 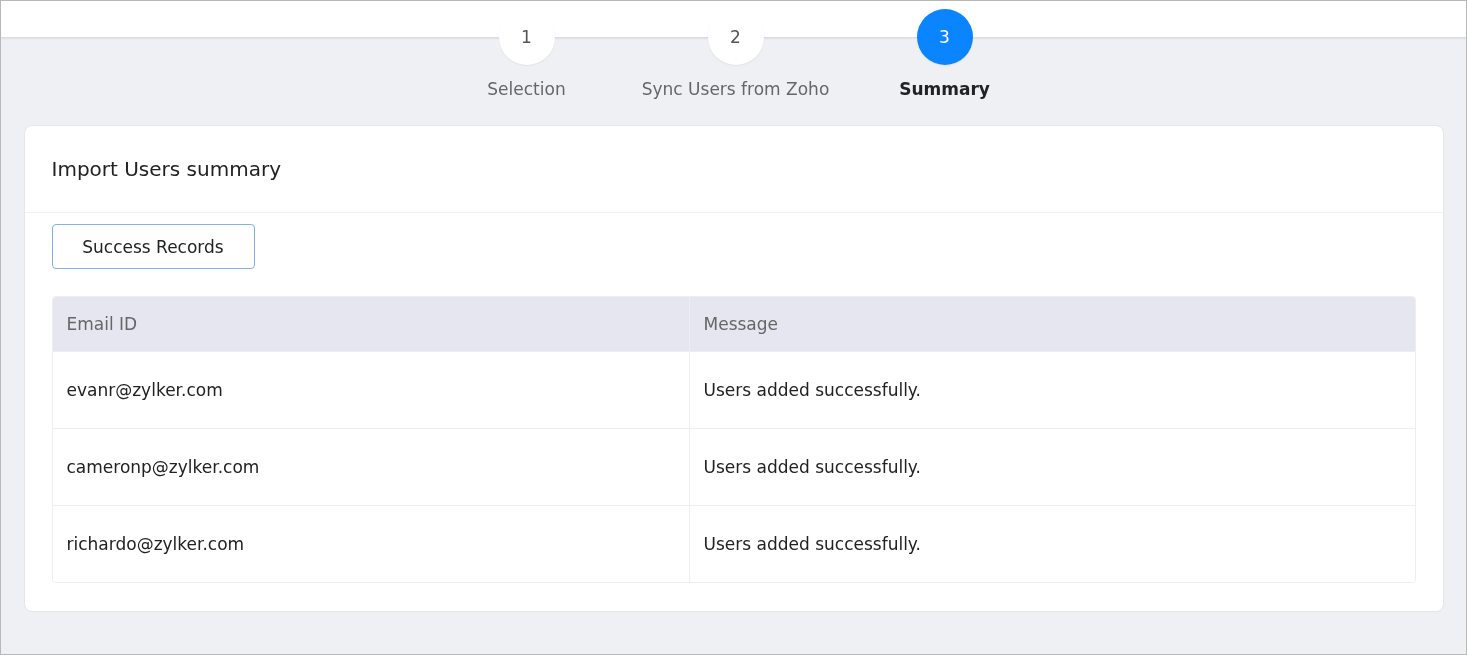 What do you see at coordinates (155, 544) in the screenshot?
I see `table-cell-text: richardo@zylker.com` at bounding box center [155, 544].